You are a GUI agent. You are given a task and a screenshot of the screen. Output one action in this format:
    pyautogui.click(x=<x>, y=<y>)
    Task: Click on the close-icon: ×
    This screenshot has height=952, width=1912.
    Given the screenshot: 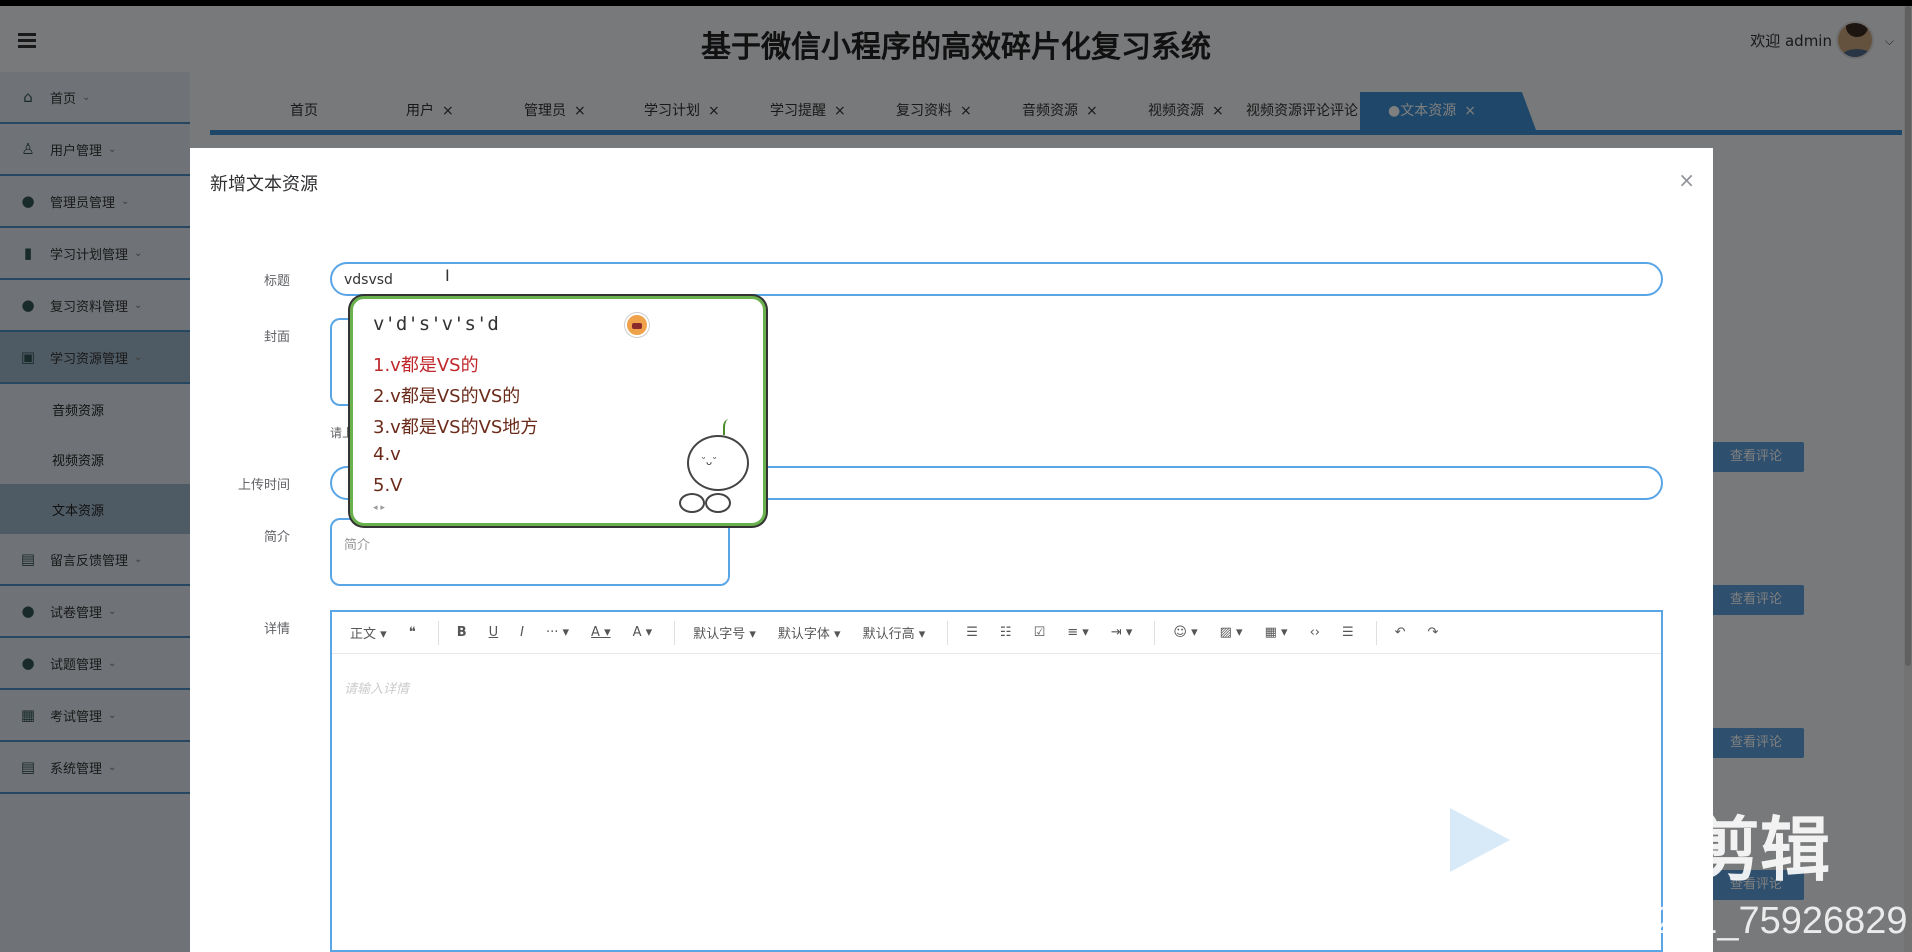 What is the action you would take?
    pyautogui.click(x=1686, y=180)
    